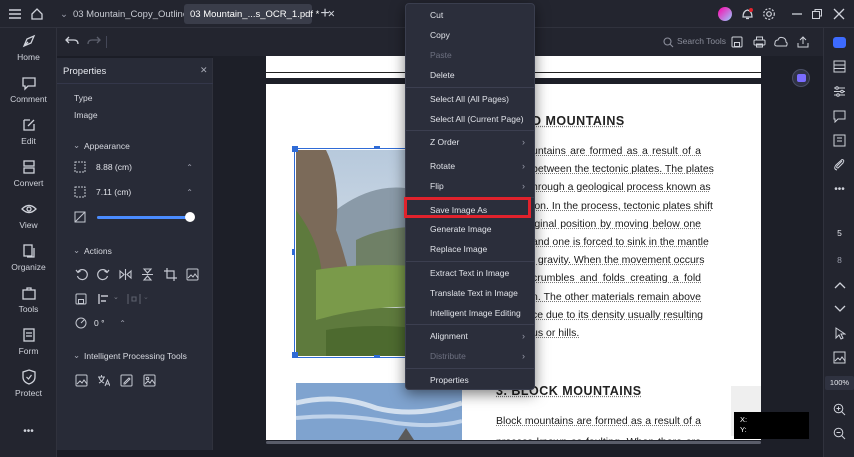 Image resolution: width=854 pixels, height=457 pixels. What do you see at coordinates (725, 14) in the screenshot?
I see `avatar` at bounding box center [725, 14].